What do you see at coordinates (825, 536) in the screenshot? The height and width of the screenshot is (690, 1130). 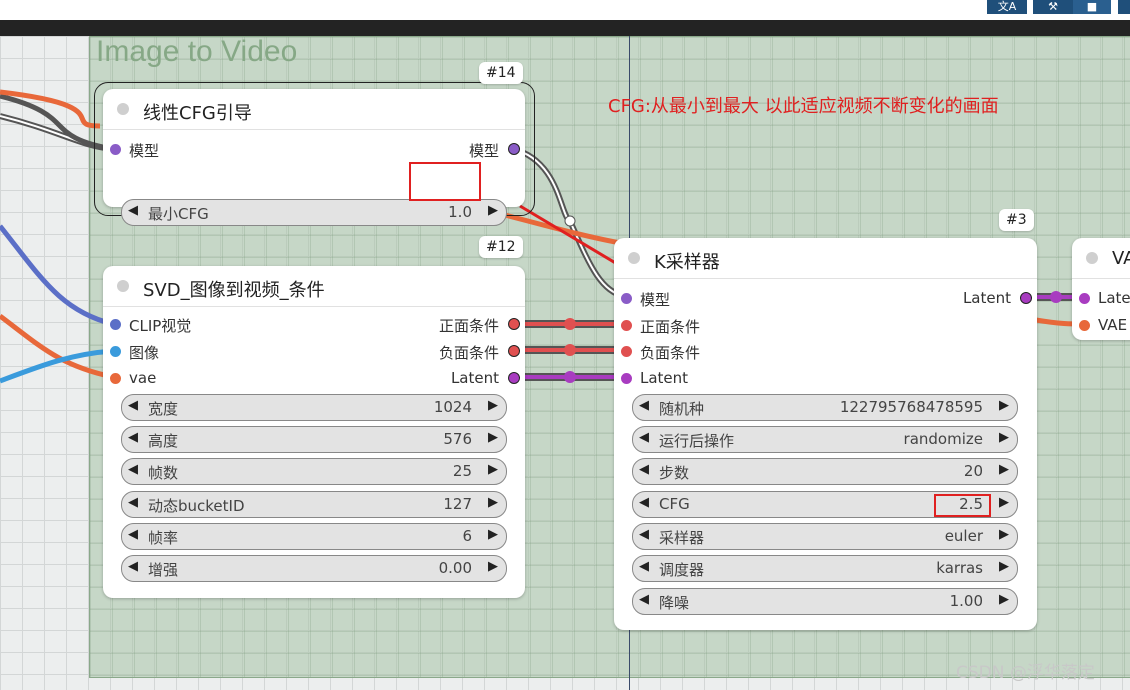 I see `widget-sampler: ◀ 采样器 euler ▶` at bounding box center [825, 536].